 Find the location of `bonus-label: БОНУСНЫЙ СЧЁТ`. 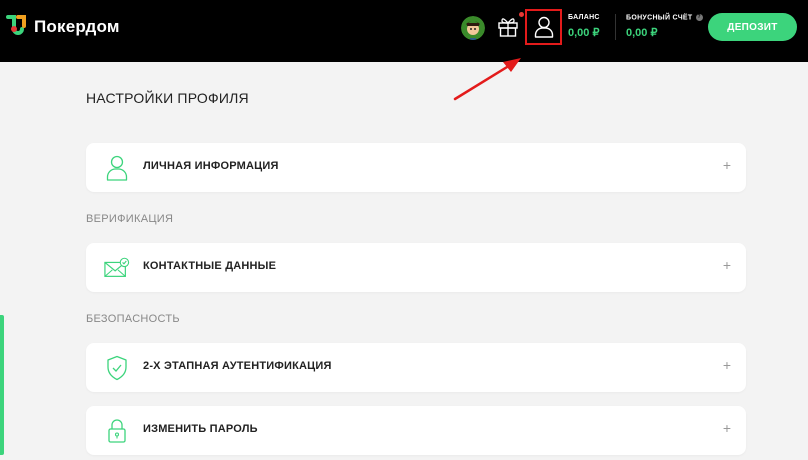

bonus-label: БОНУСНЫЙ СЧЁТ is located at coordinates (659, 18).